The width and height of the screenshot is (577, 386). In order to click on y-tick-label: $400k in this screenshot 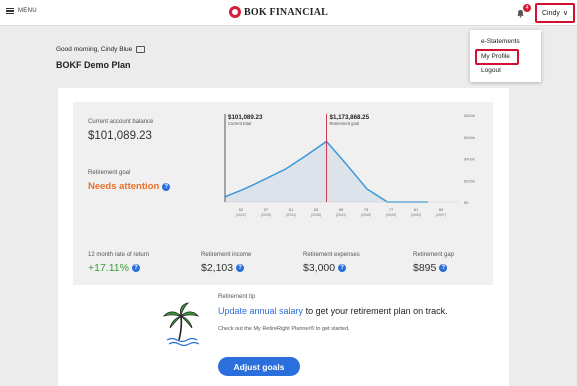, I will do `click(469, 159)`.